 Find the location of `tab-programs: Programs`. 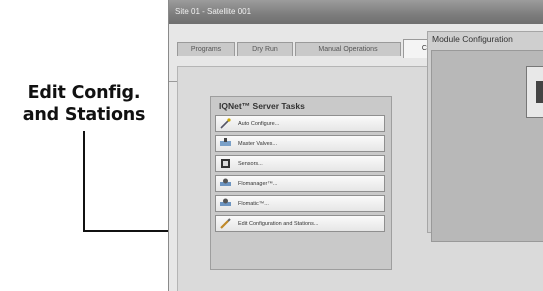

tab-programs: Programs is located at coordinates (206, 49).